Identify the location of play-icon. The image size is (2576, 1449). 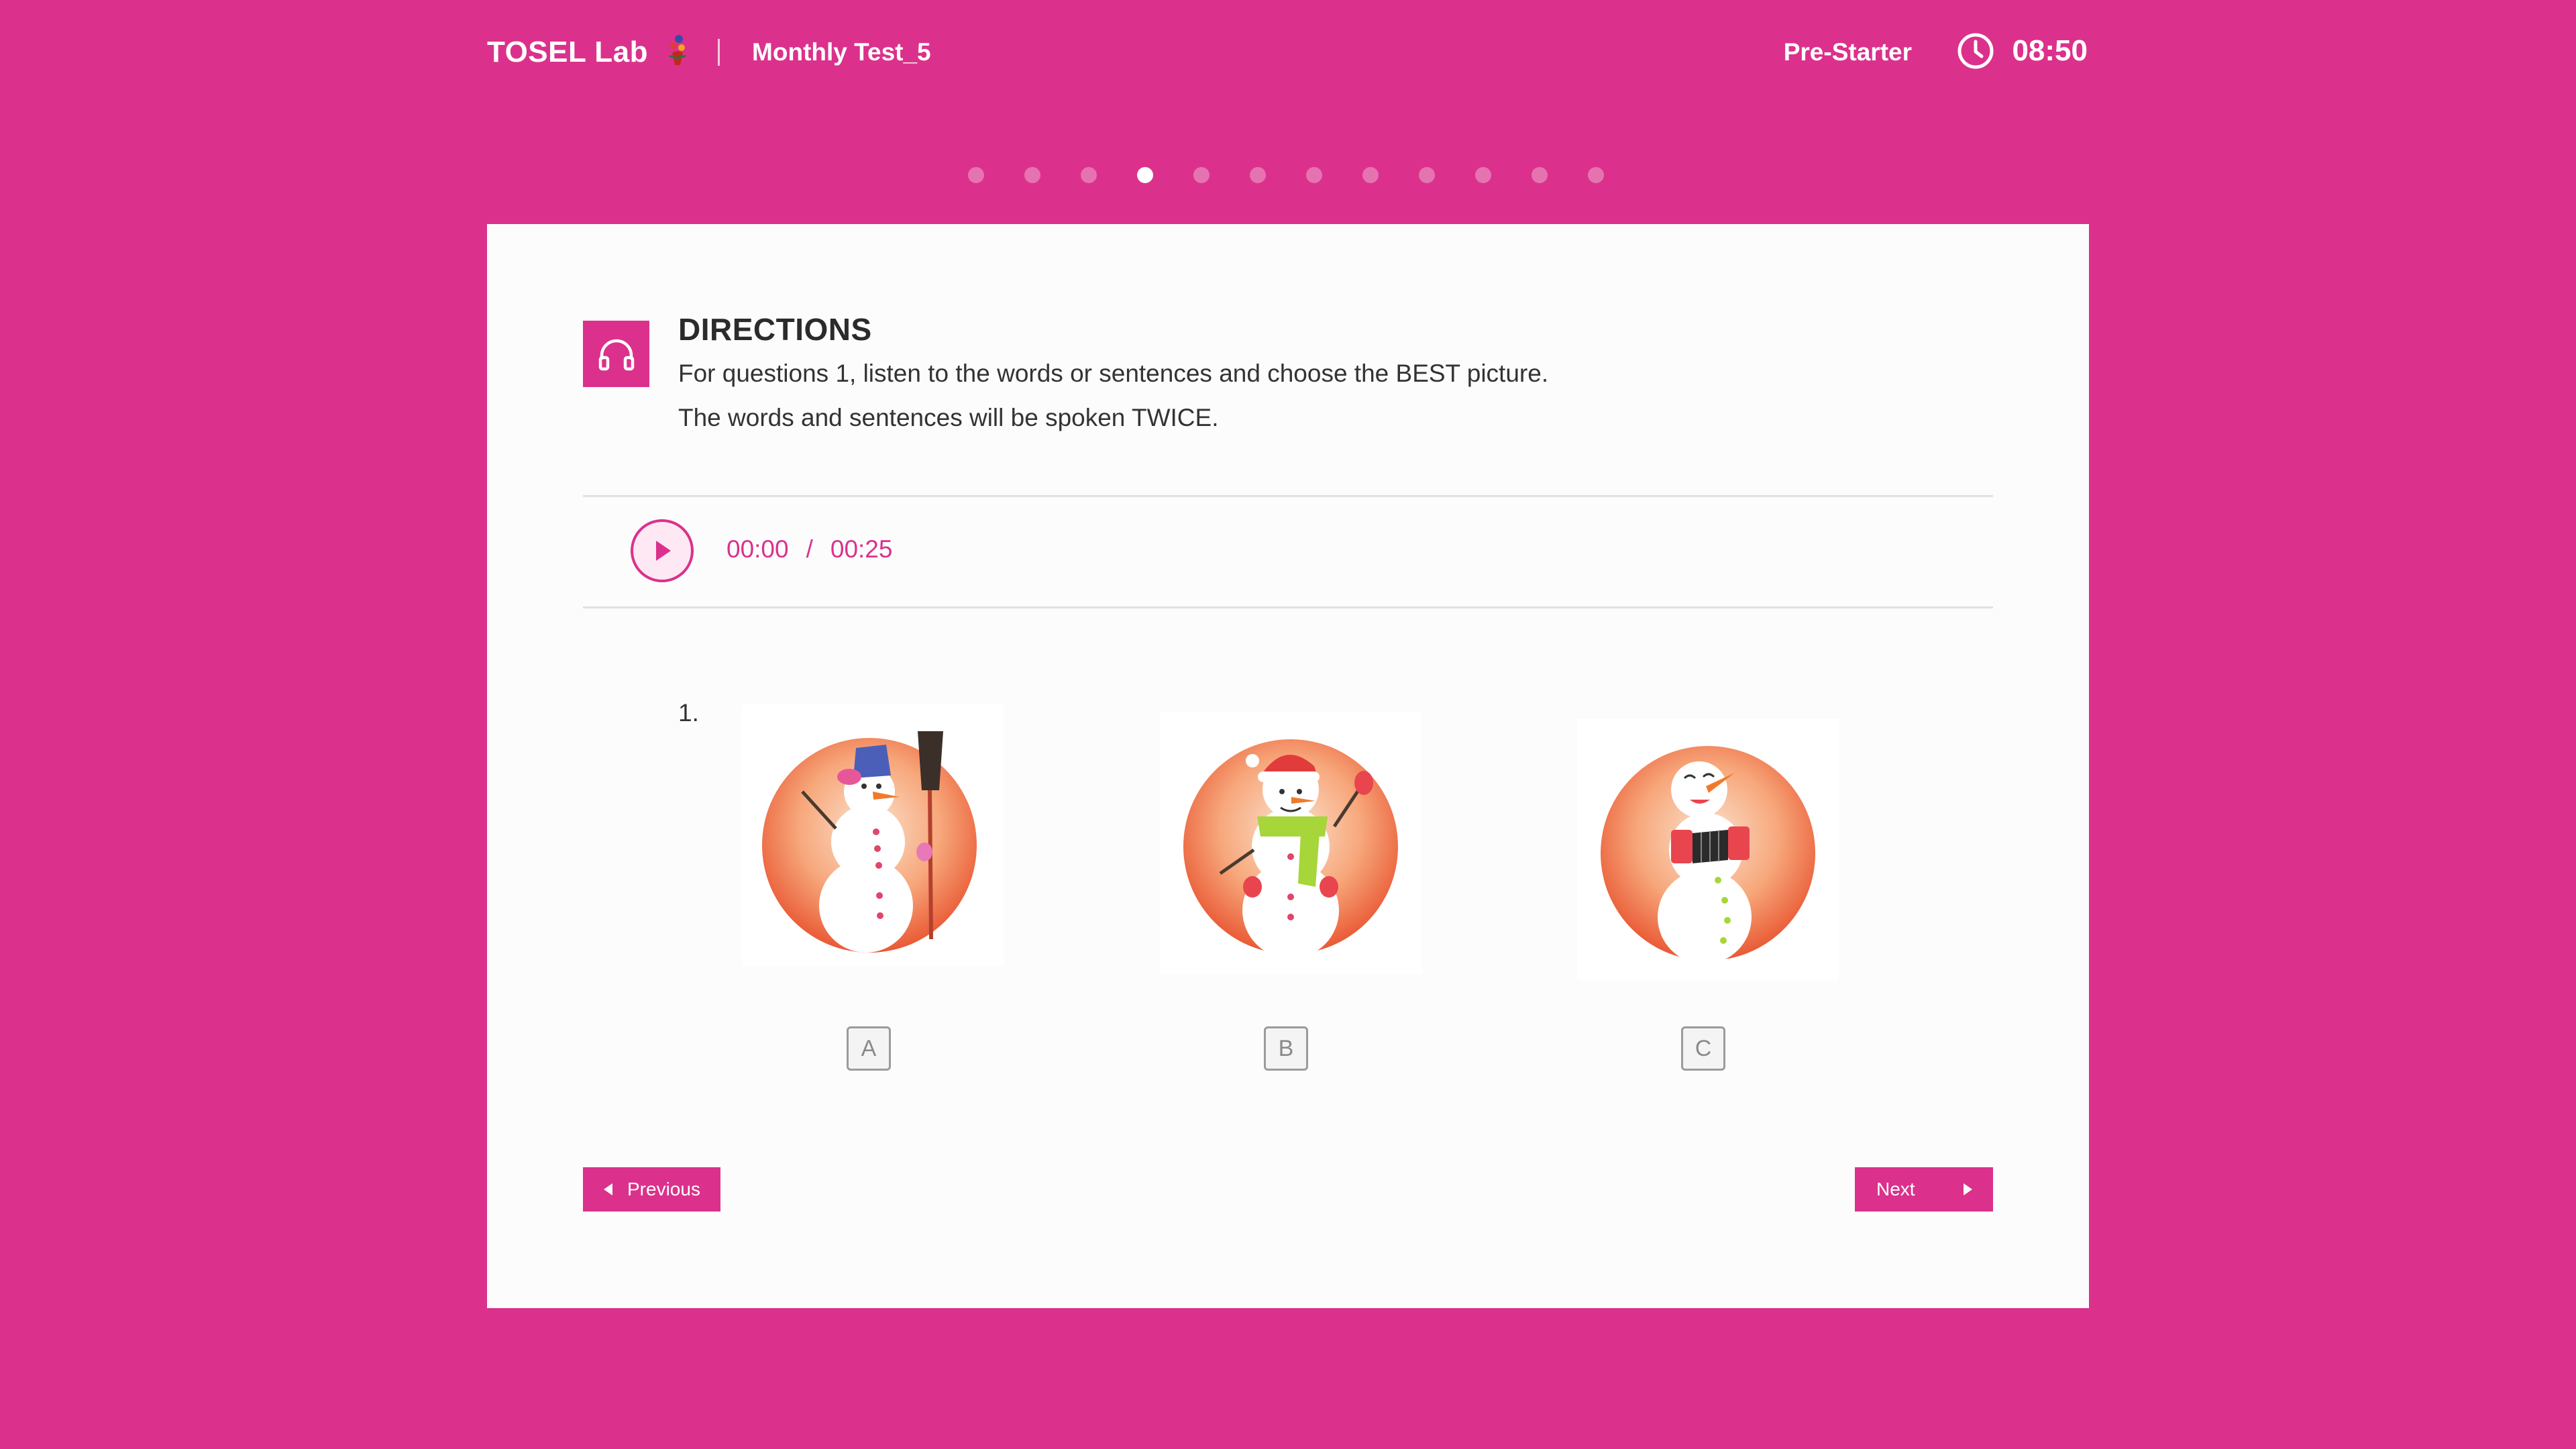
(663, 551).